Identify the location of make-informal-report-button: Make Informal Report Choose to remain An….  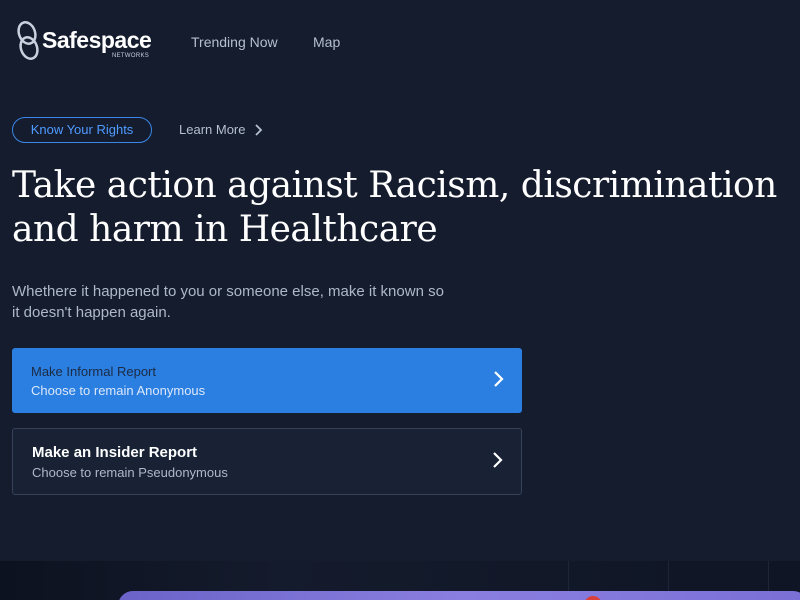
(267, 380).